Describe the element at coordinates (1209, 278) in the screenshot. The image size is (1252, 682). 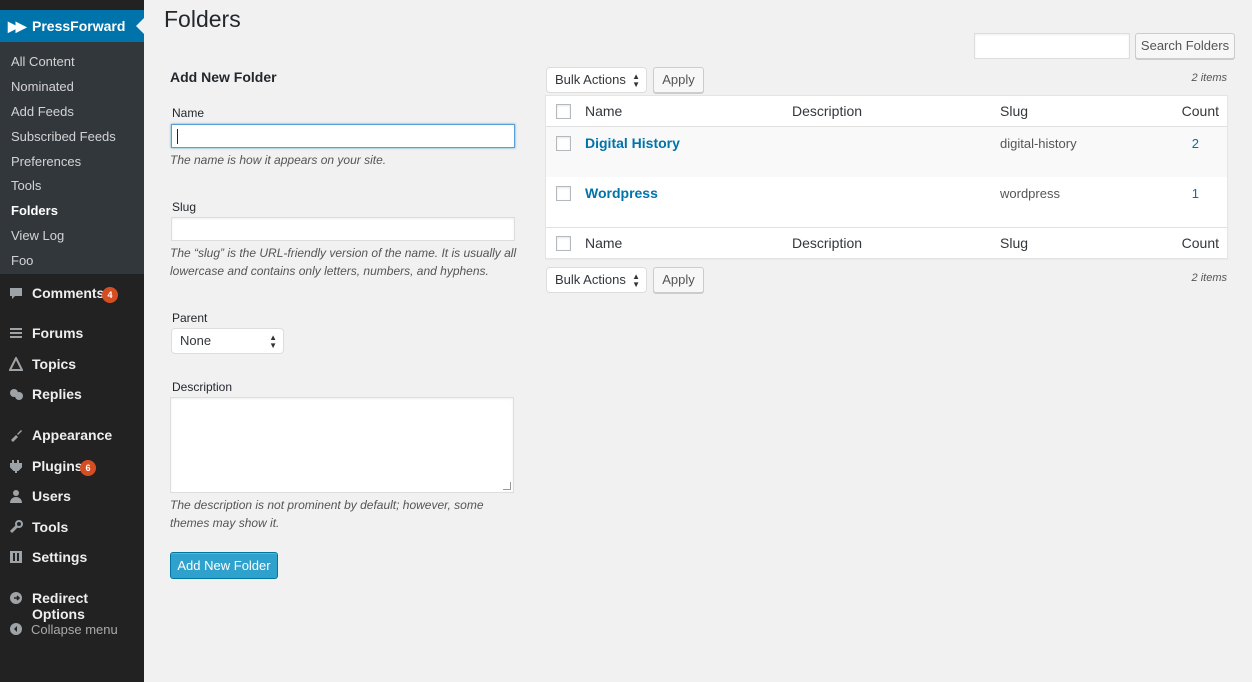
I see `items-count-bottom: 2 items` at that location.